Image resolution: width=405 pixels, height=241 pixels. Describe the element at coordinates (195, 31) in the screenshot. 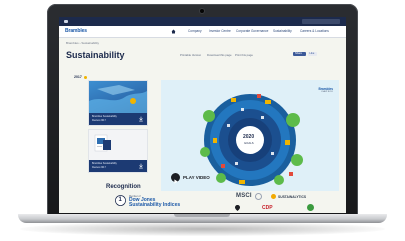

I see `nav-item-company: Company` at that location.